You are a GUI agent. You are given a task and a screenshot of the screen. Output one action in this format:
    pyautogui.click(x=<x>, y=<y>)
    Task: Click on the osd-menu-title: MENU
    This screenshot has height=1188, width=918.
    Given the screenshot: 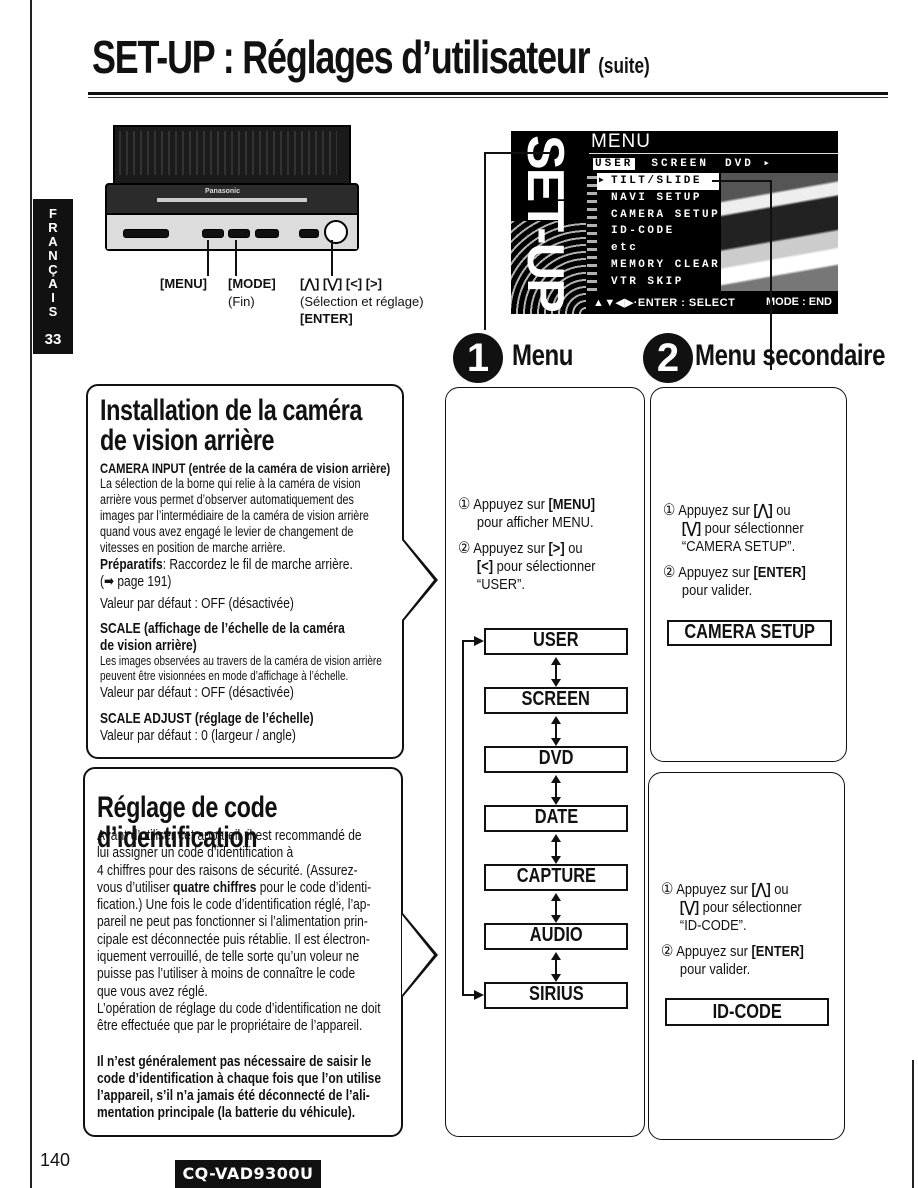 What is the action you would take?
    pyautogui.click(x=621, y=141)
    